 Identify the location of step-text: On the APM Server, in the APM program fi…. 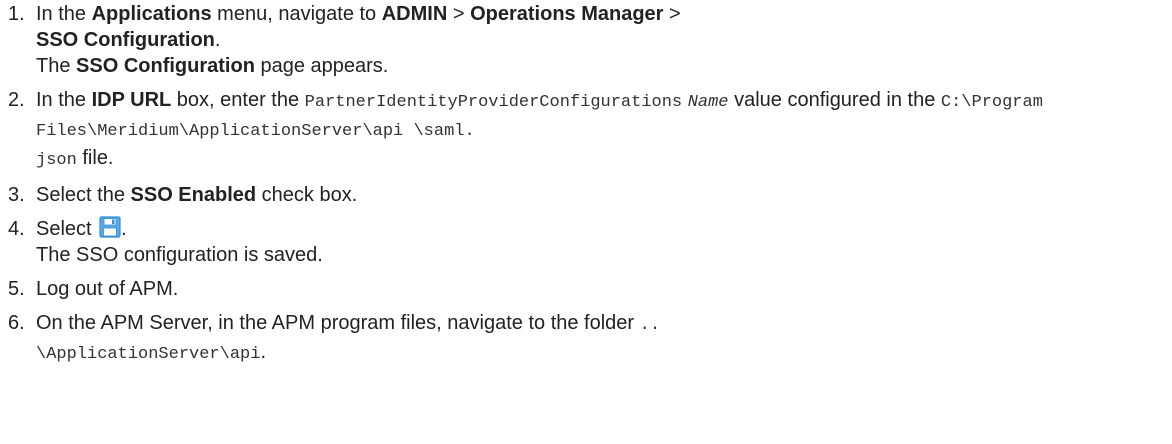
(338, 323).